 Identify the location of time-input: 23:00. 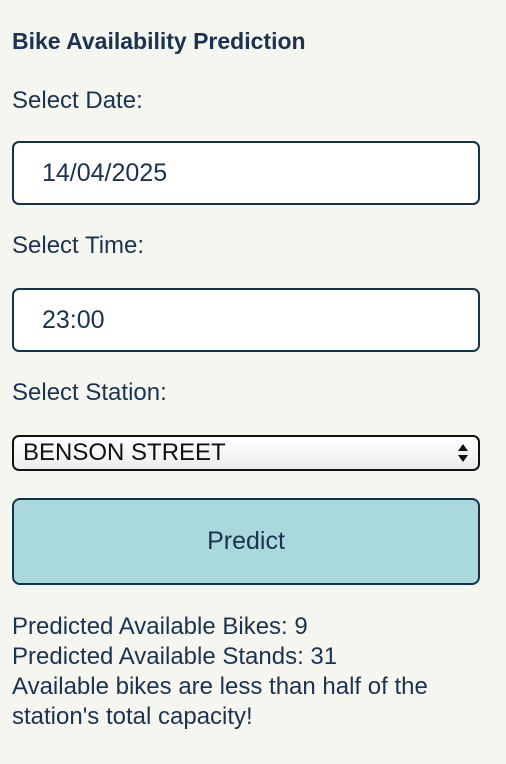
(246, 320).